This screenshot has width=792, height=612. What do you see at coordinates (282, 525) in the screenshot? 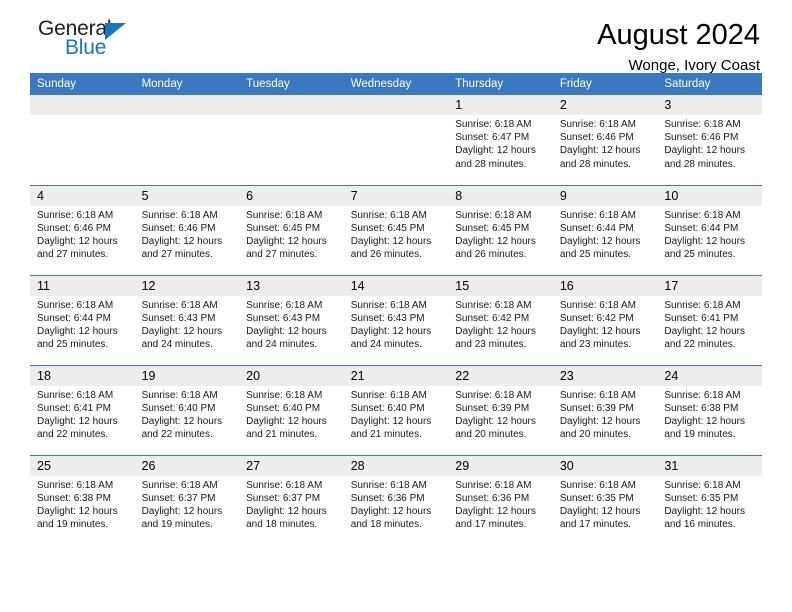
I see `daylight-duration-line2: and 18 minutes.` at bounding box center [282, 525].